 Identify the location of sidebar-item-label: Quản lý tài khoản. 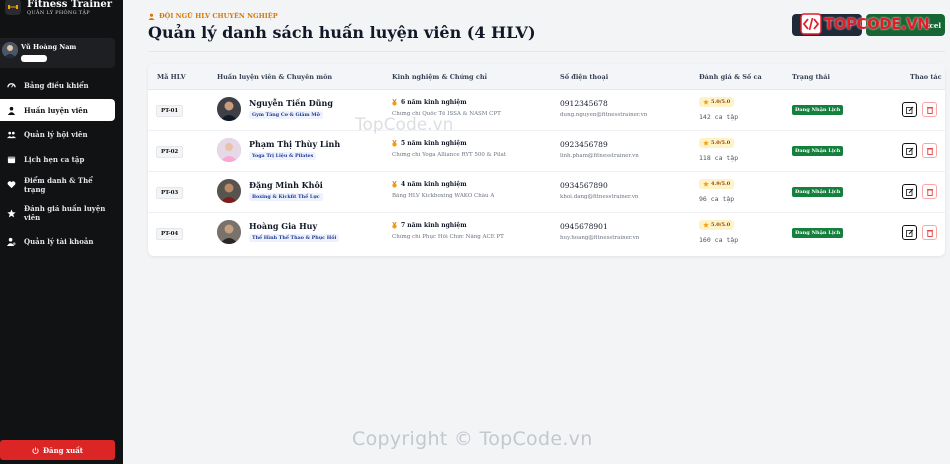
(59, 241).